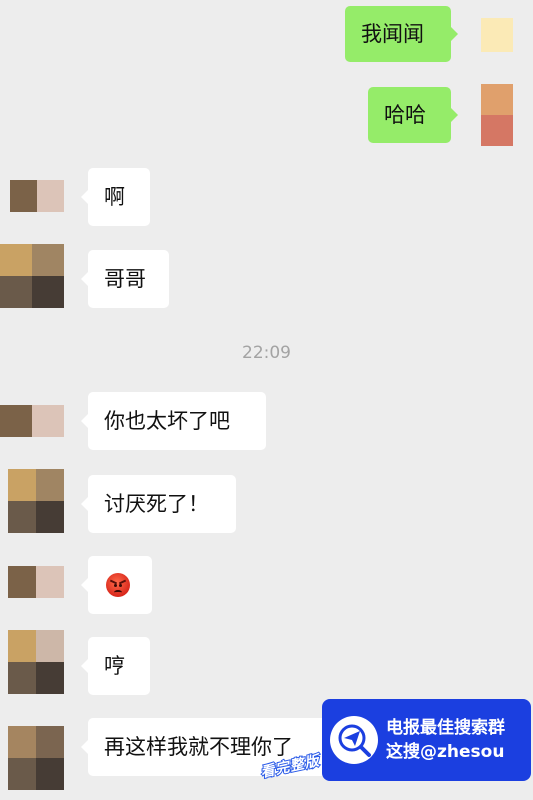 This screenshot has height=800, width=533. Describe the element at coordinates (445, 728) in the screenshot. I see `banner-title: 电报最佳搜索群` at that location.